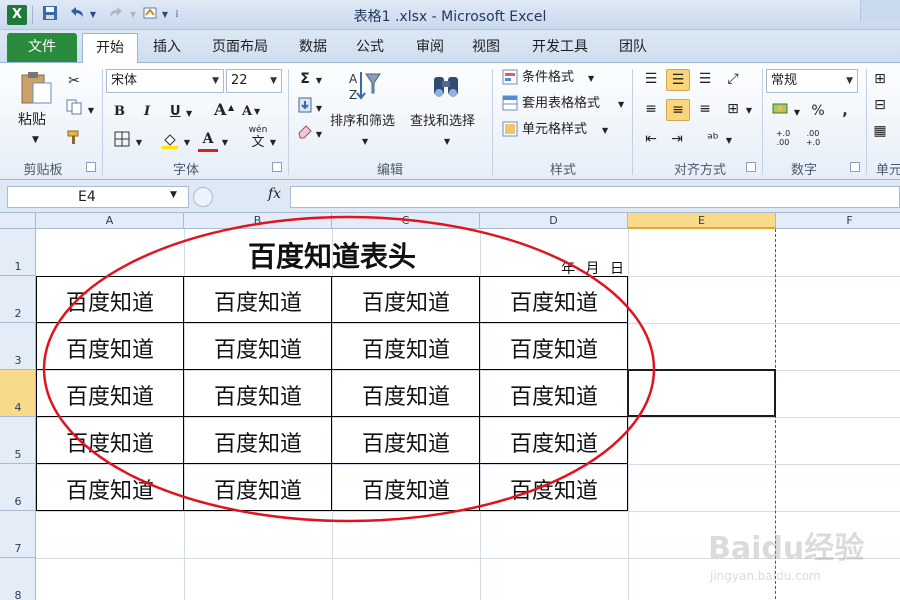 The image size is (900, 600). What do you see at coordinates (812, 81) in the screenshot?
I see `number-format-select: 常规 ▼` at bounding box center [812, 81].